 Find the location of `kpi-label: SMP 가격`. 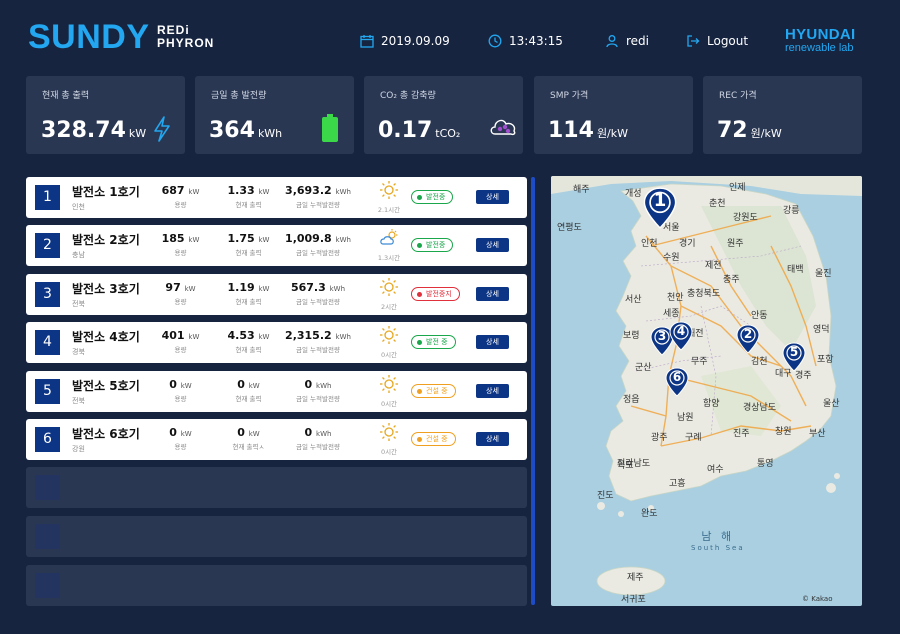

kpi-label: SMP 가격 is located at coordinates (569, 96).